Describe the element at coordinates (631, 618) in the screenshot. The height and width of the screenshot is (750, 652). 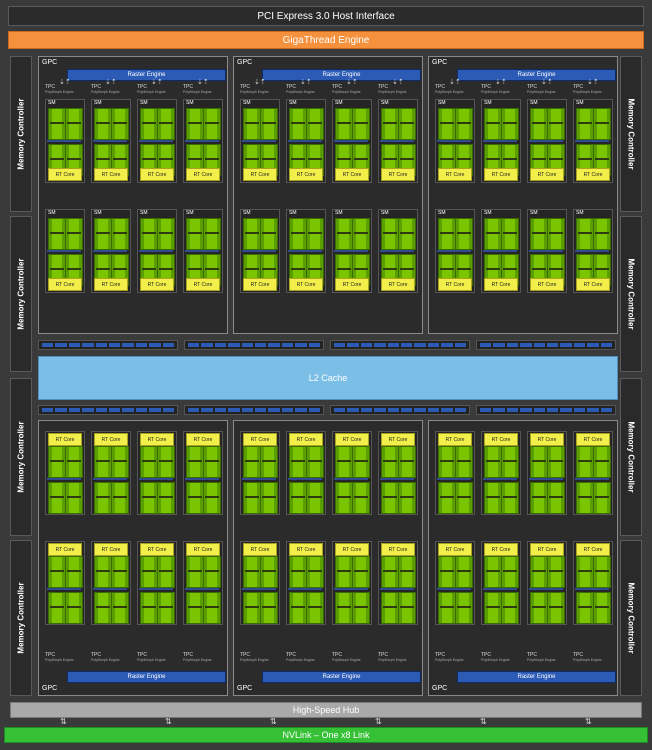
I see `memory-controller-right-4: Memory Controller` at that location.